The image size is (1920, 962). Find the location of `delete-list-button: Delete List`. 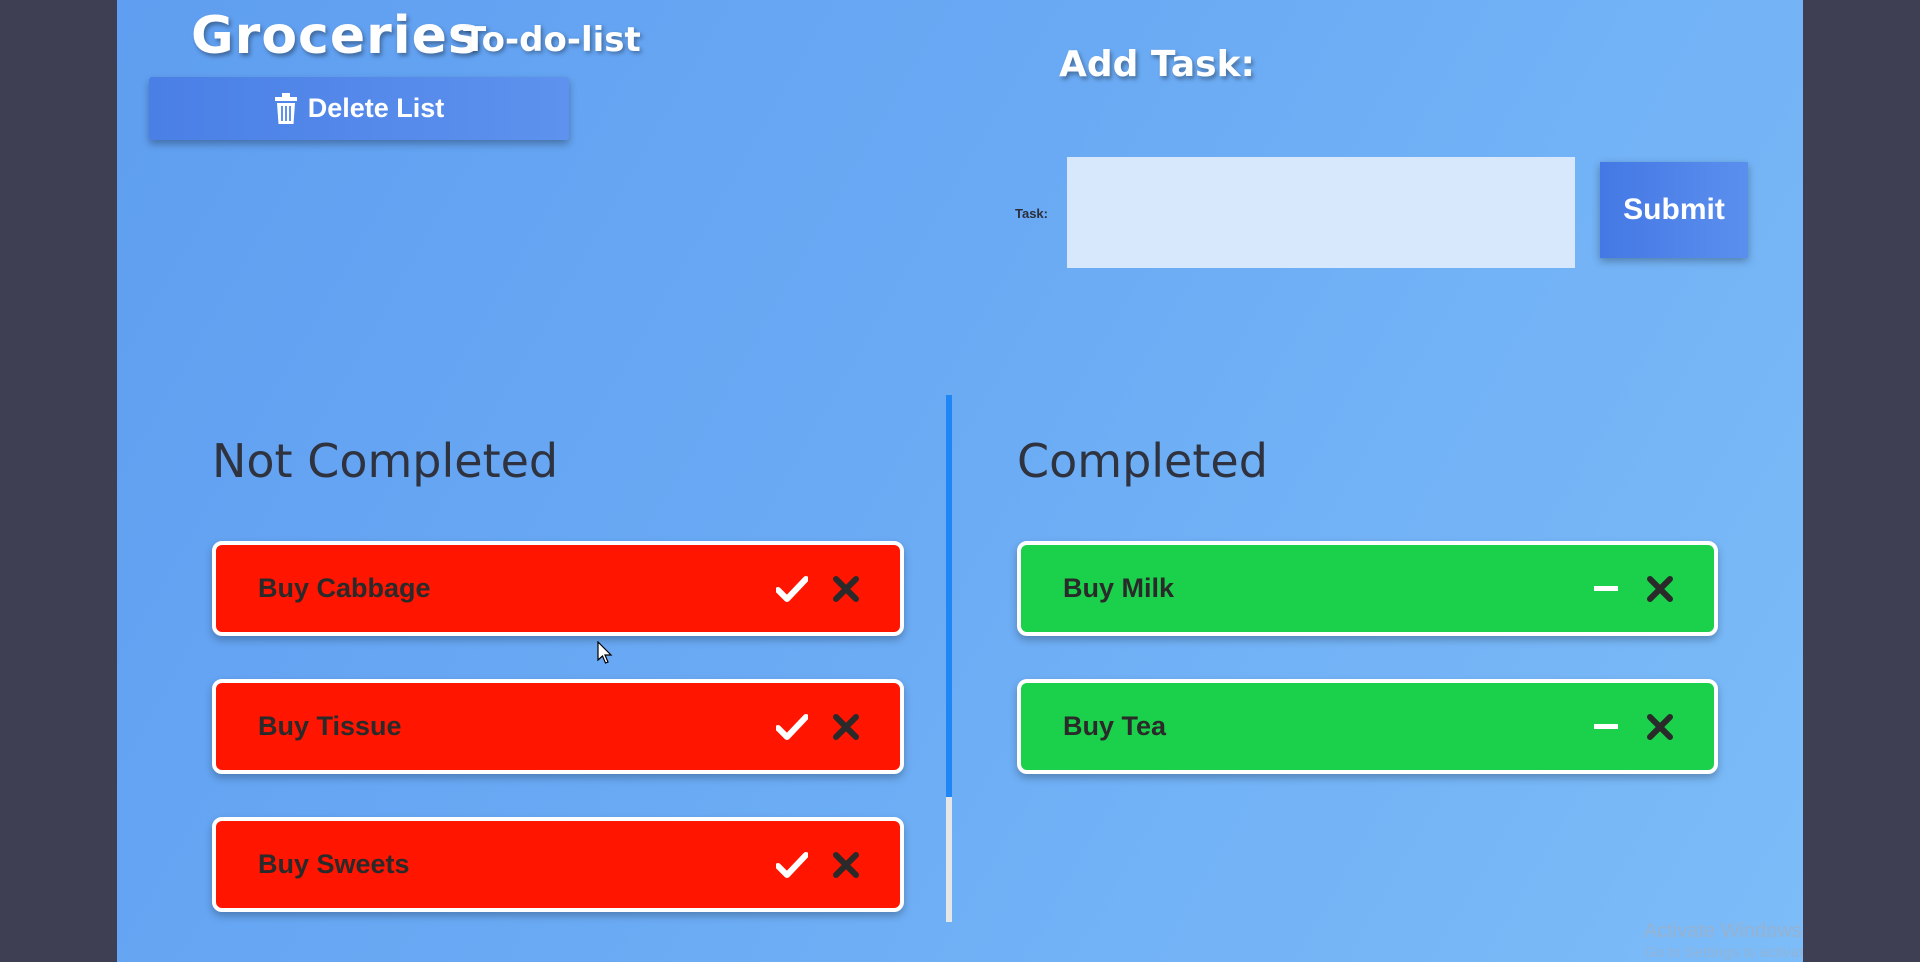

delete-list-button: Delete List is located at coordinates (359, 108).